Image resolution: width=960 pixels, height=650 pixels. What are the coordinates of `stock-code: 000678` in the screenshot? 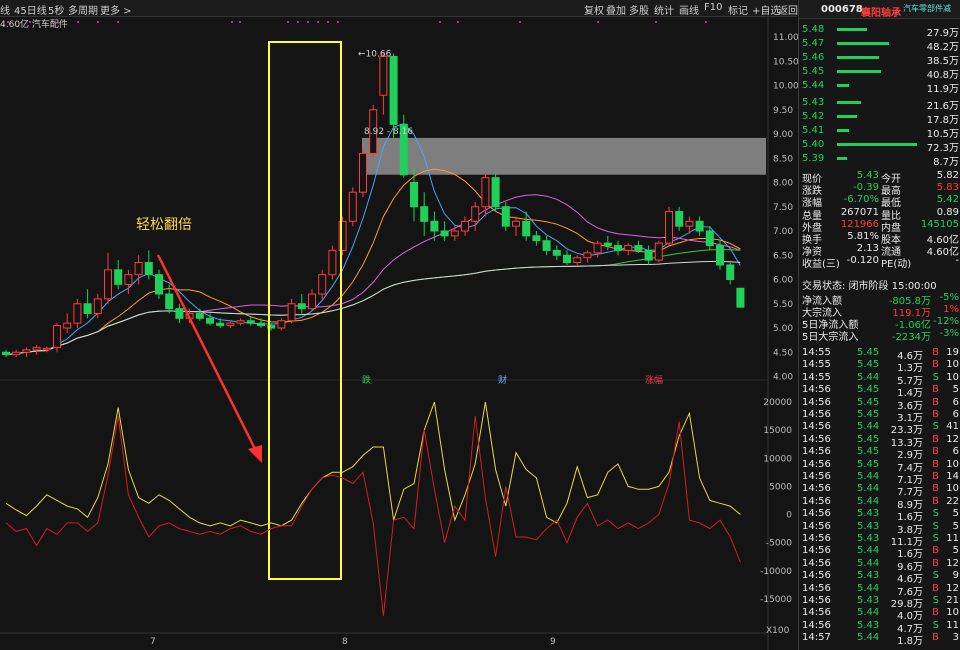 It's located at (842, 9).